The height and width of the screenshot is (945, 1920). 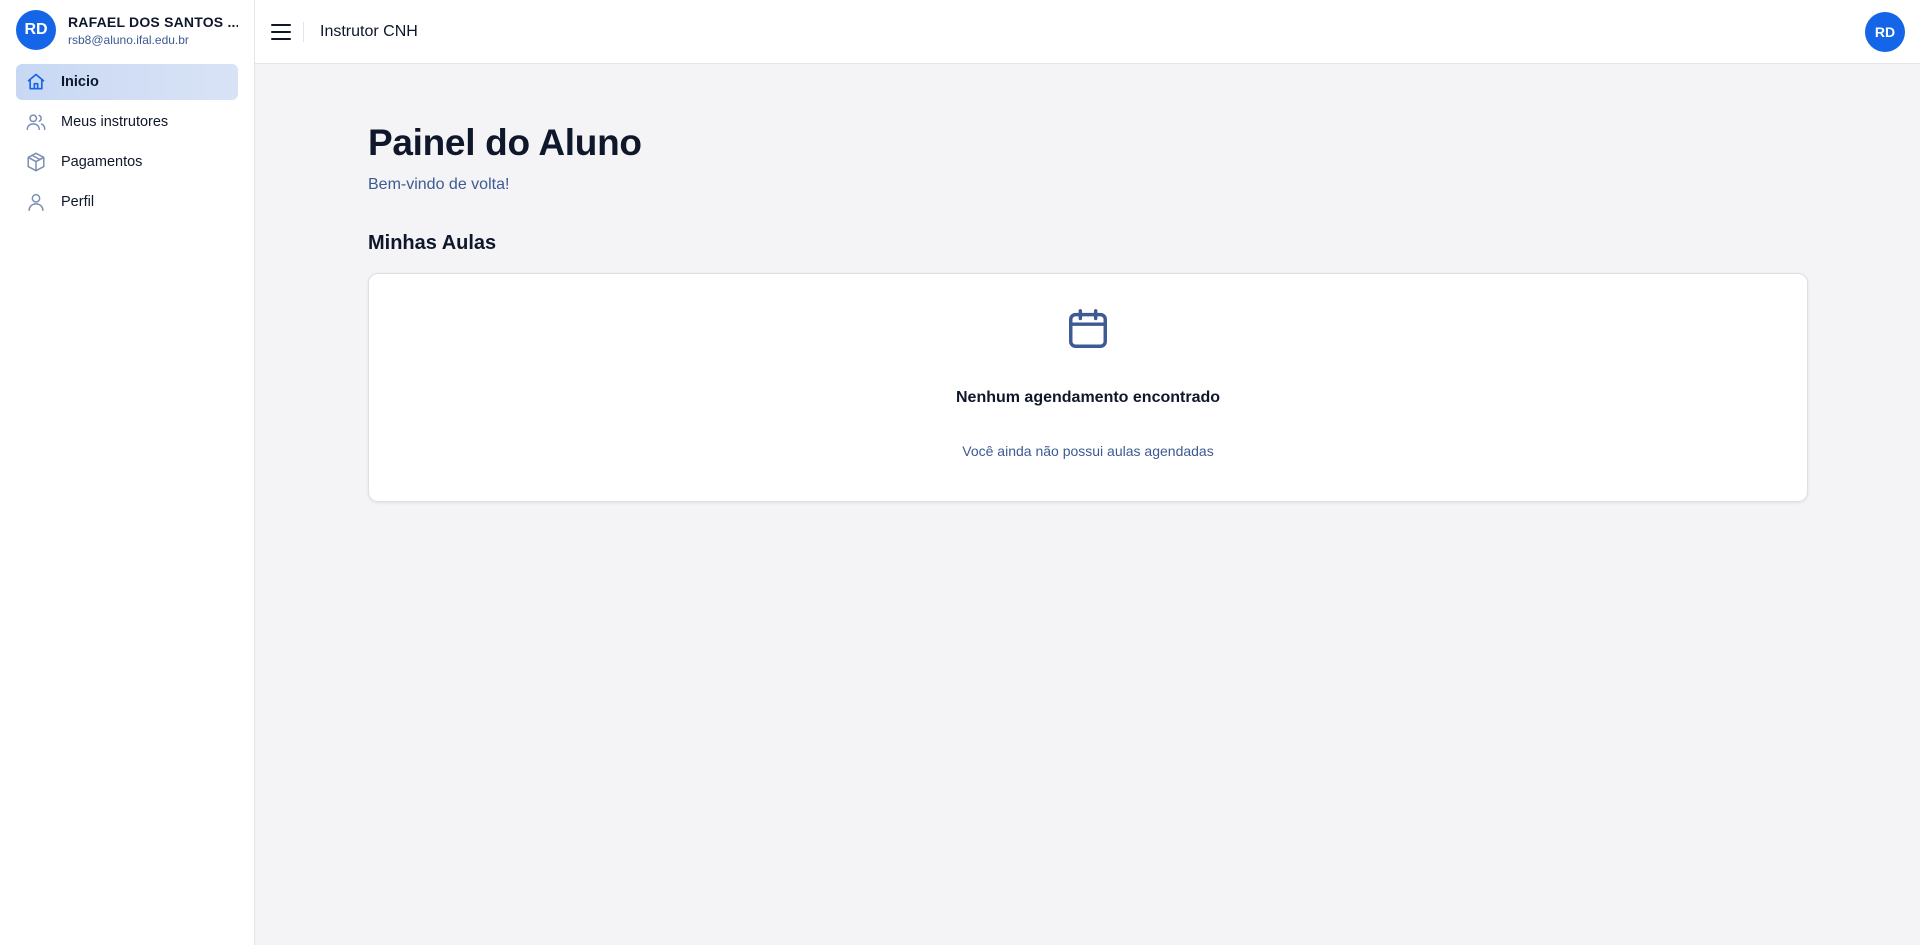 I want to click on sidebar-item-label: Meus instrutores, so click(x=115, y=122).